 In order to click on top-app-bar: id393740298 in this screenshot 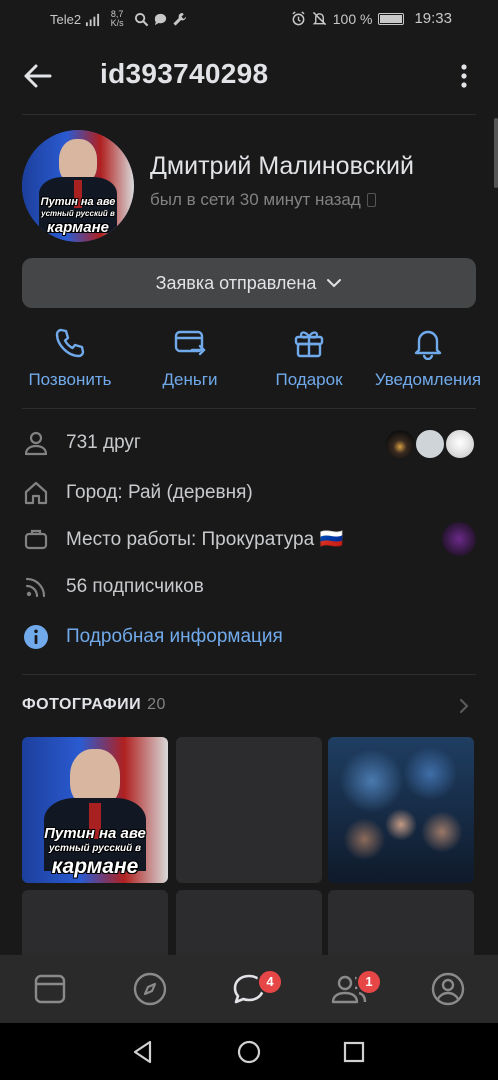, I will do `click(249, 76)`.